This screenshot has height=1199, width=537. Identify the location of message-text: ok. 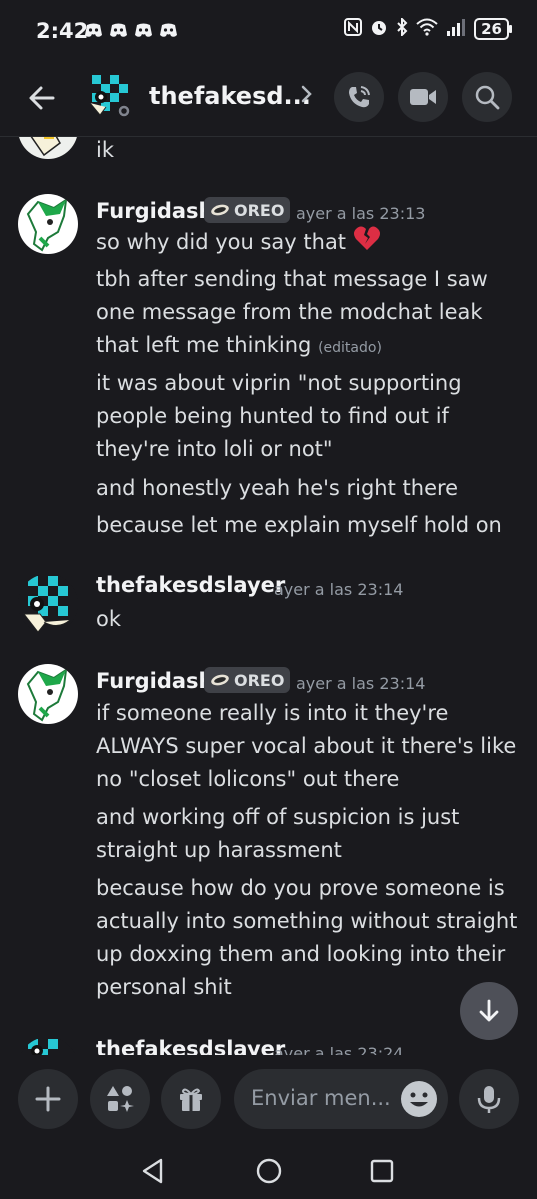
(109, 619).